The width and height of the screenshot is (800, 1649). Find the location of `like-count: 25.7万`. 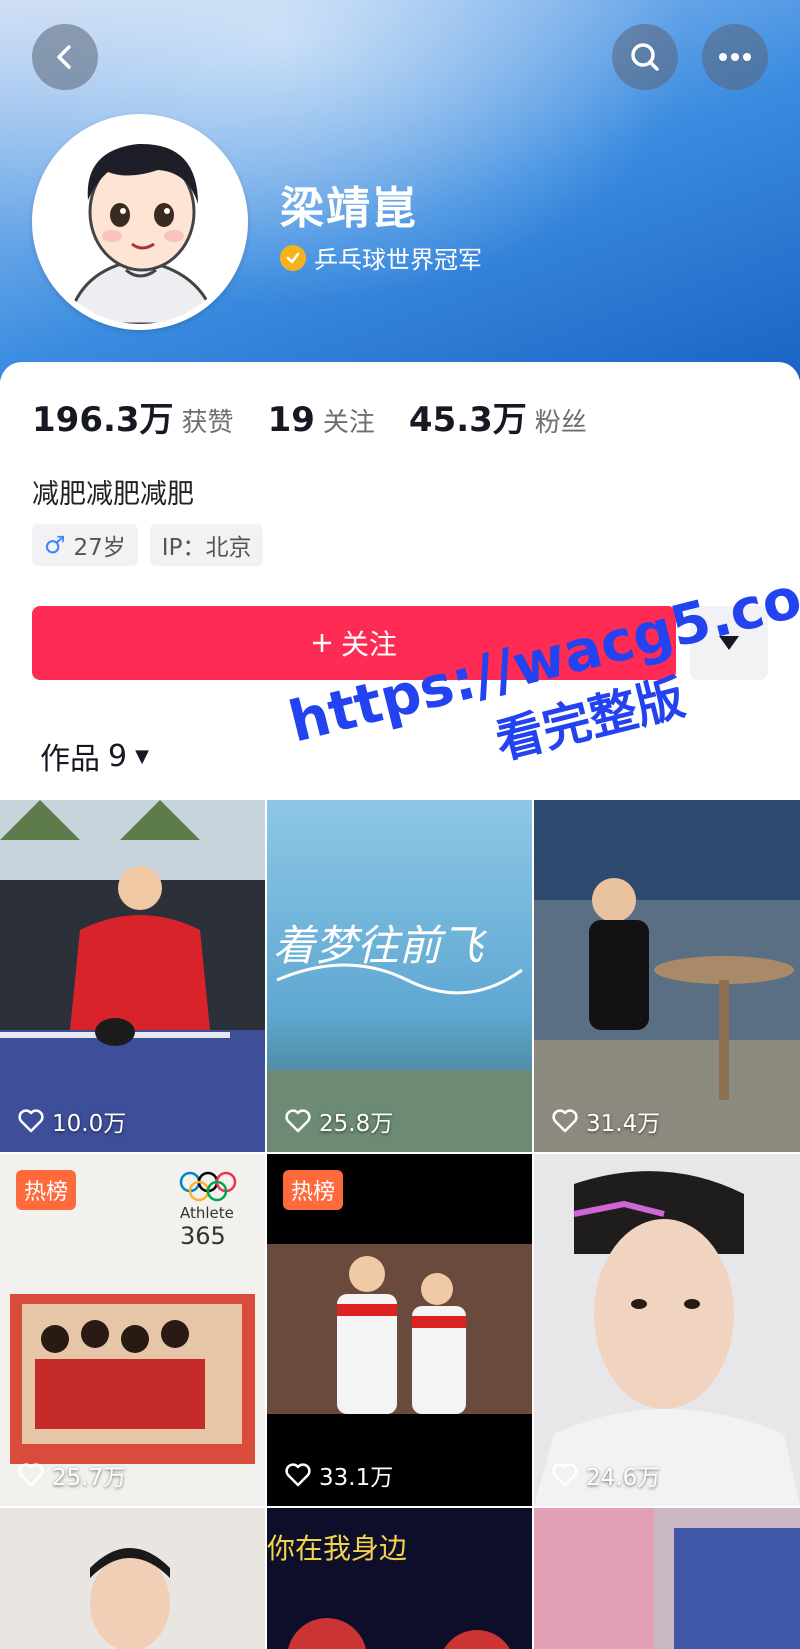

like-count: 25.7万 is located at coordinates (72, 1475).